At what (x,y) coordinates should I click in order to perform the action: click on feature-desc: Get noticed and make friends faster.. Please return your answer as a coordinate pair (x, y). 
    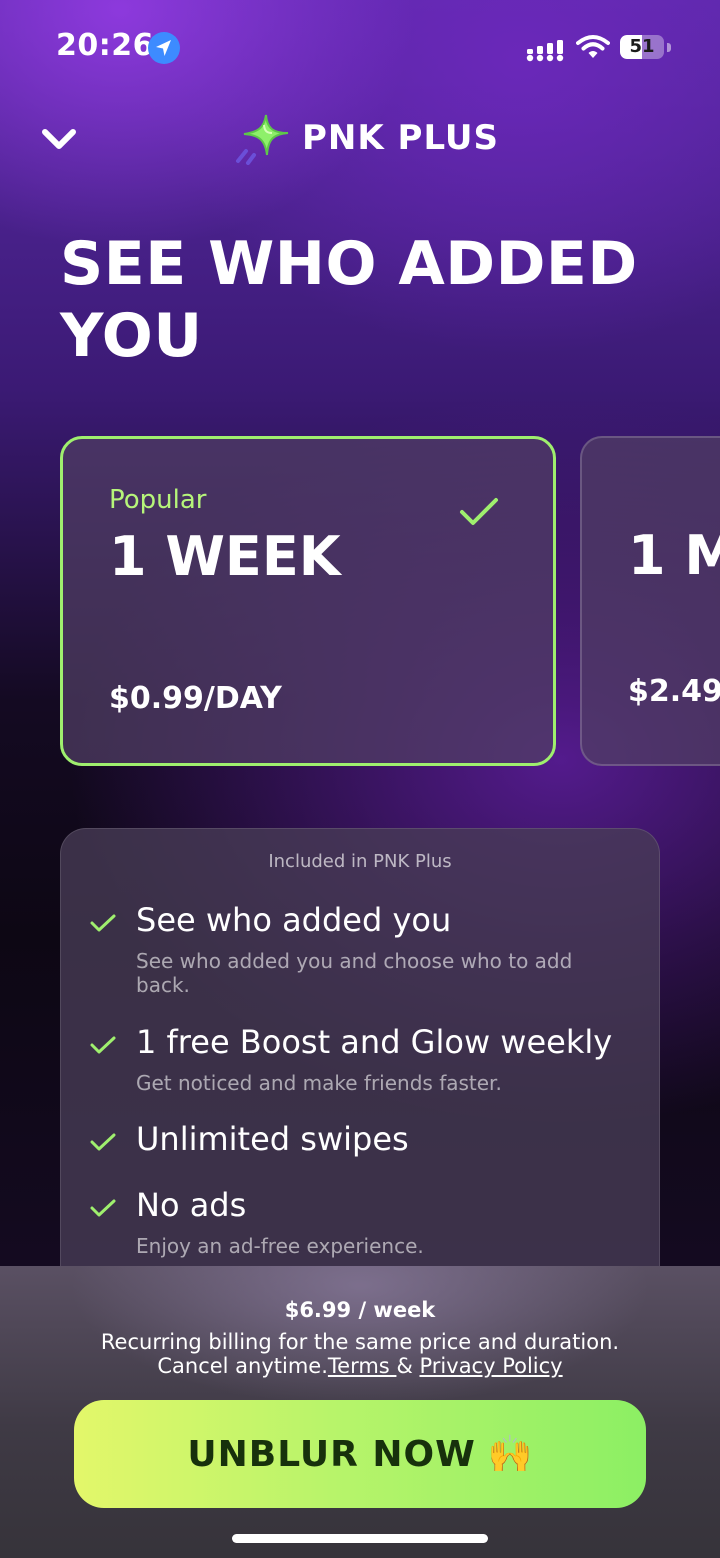
    Looking at the image, I should click on (319, 1083).